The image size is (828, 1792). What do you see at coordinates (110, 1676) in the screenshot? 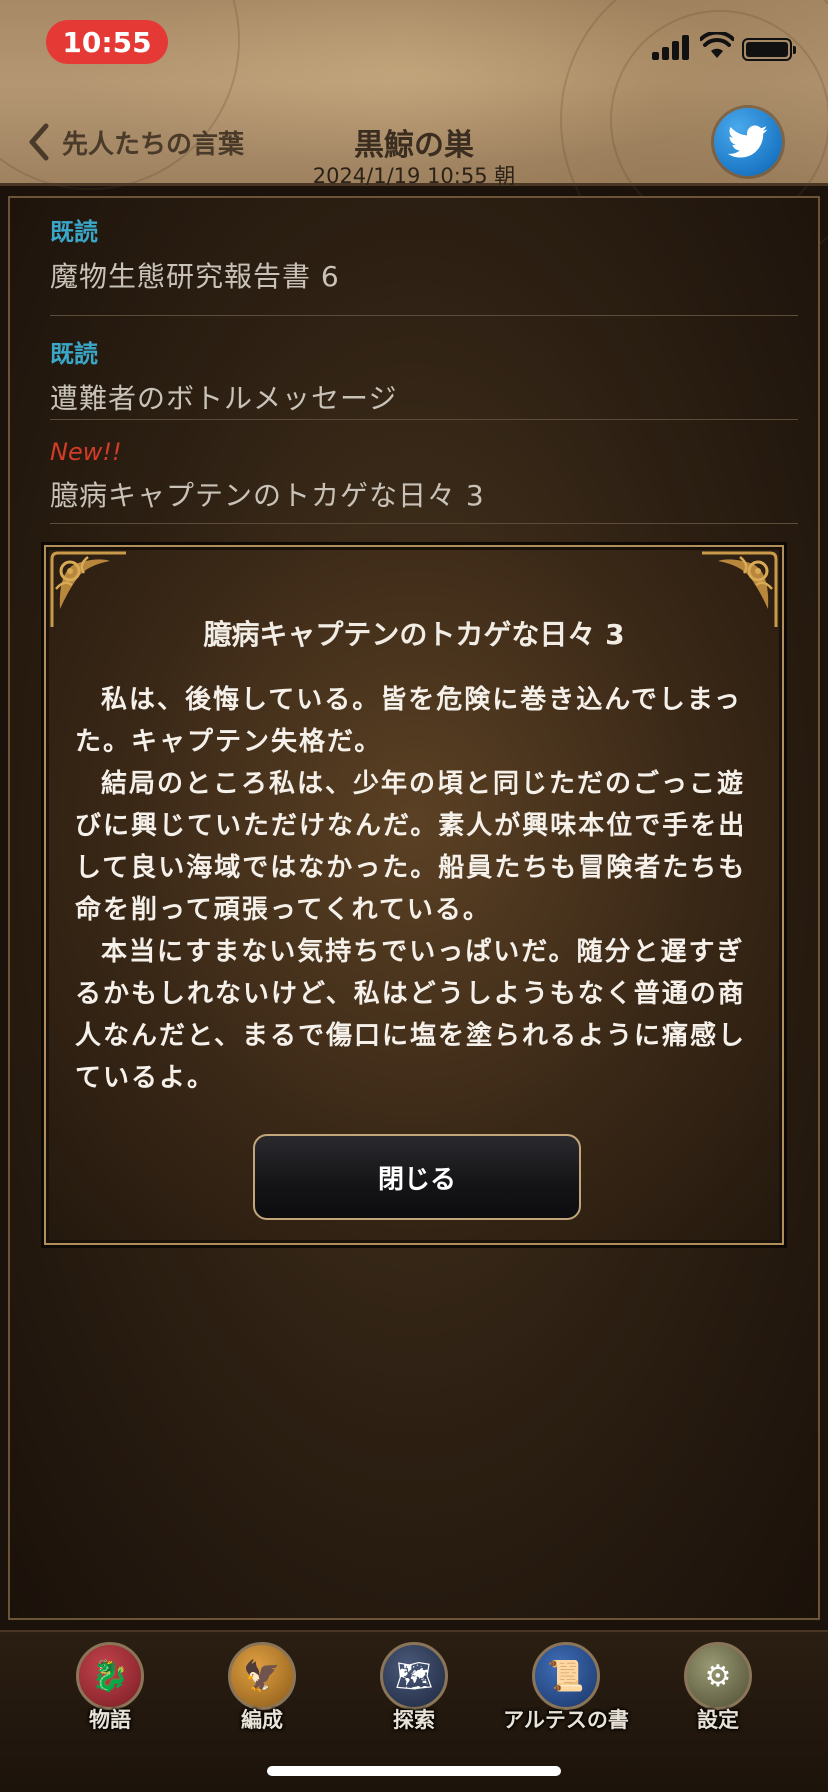
I see `story-icon: 🐉` at bounding box center [110, 1676].